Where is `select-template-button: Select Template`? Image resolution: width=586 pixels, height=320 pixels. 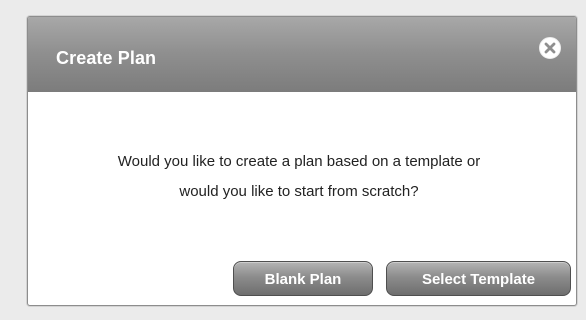 select-template-button: Select Template is located at coordinates (478, 278).